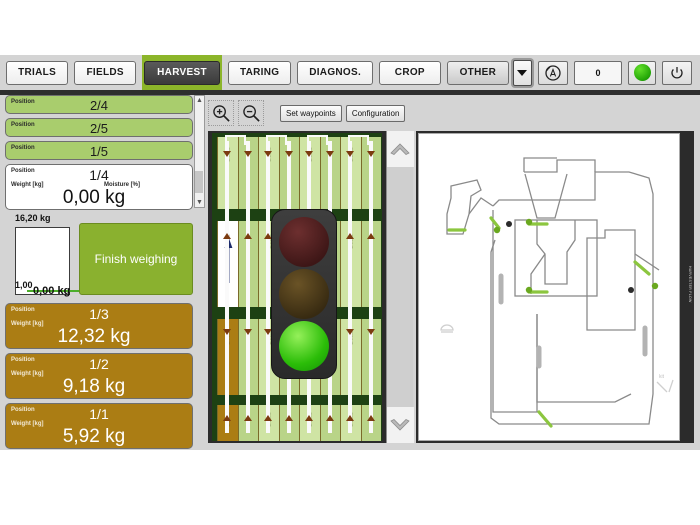 The height and width of the screenshot is (525, 700). Describe the element at coordinates (94, 436) in the screenshot. I see `weight-value: 5,92 kg` at that location.